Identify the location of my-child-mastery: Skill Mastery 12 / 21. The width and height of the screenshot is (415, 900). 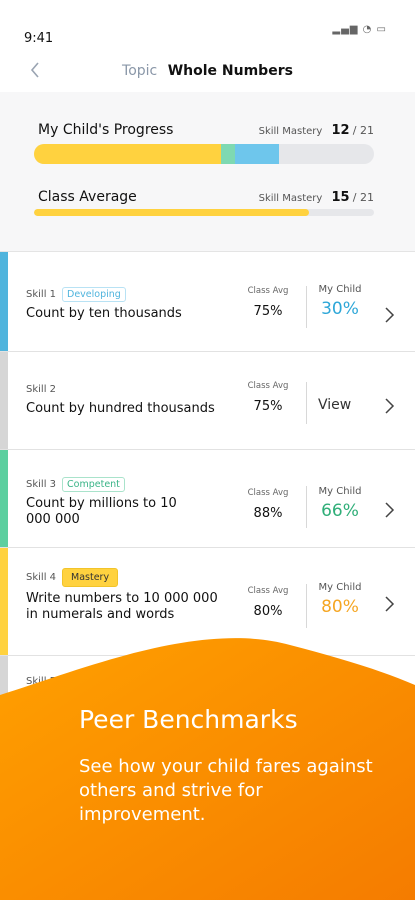
(316, 130).